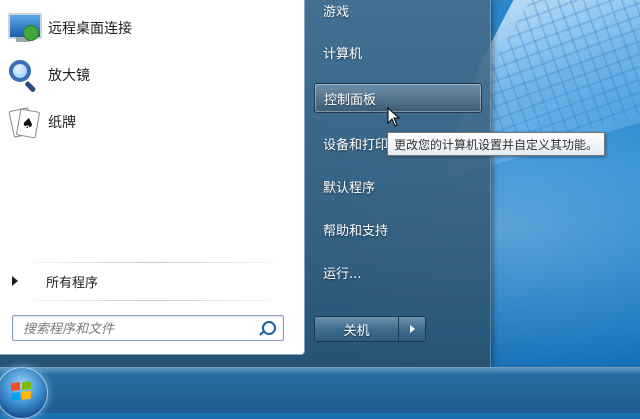 Image resolution: width=640 pixels, height=419 pixels. I want to click on right-item-label: 控制面板, so click(350, 100).